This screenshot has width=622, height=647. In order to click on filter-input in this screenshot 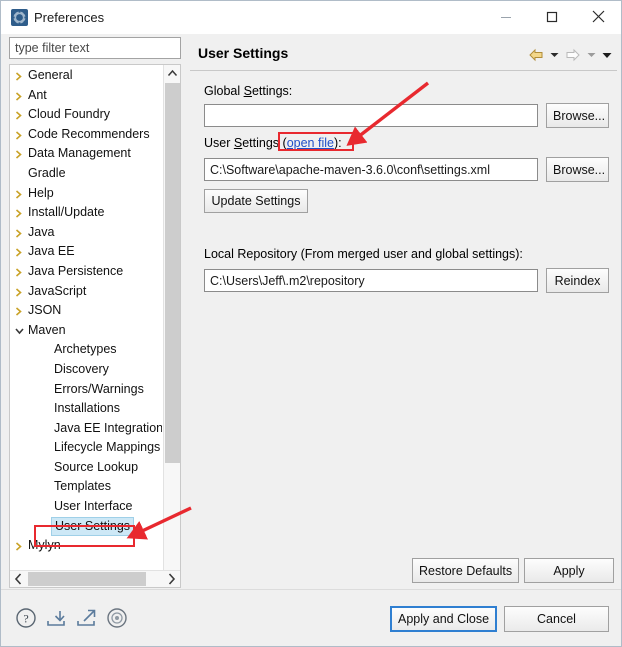, I will do `click(95, 48)`.